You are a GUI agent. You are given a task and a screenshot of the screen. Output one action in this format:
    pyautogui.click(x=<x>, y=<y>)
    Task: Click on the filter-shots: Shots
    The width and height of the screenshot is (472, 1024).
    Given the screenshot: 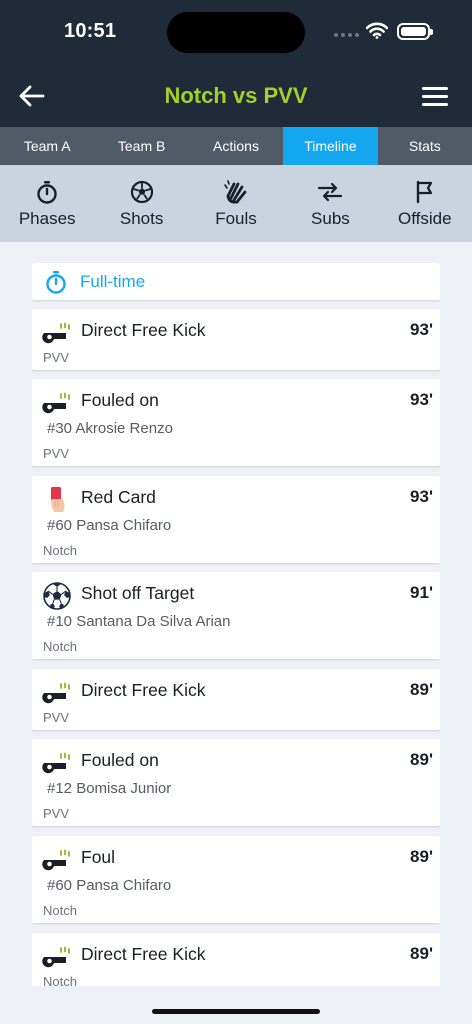 What is the action you would take?
    pyautogui.click(x=141, y=203)
    